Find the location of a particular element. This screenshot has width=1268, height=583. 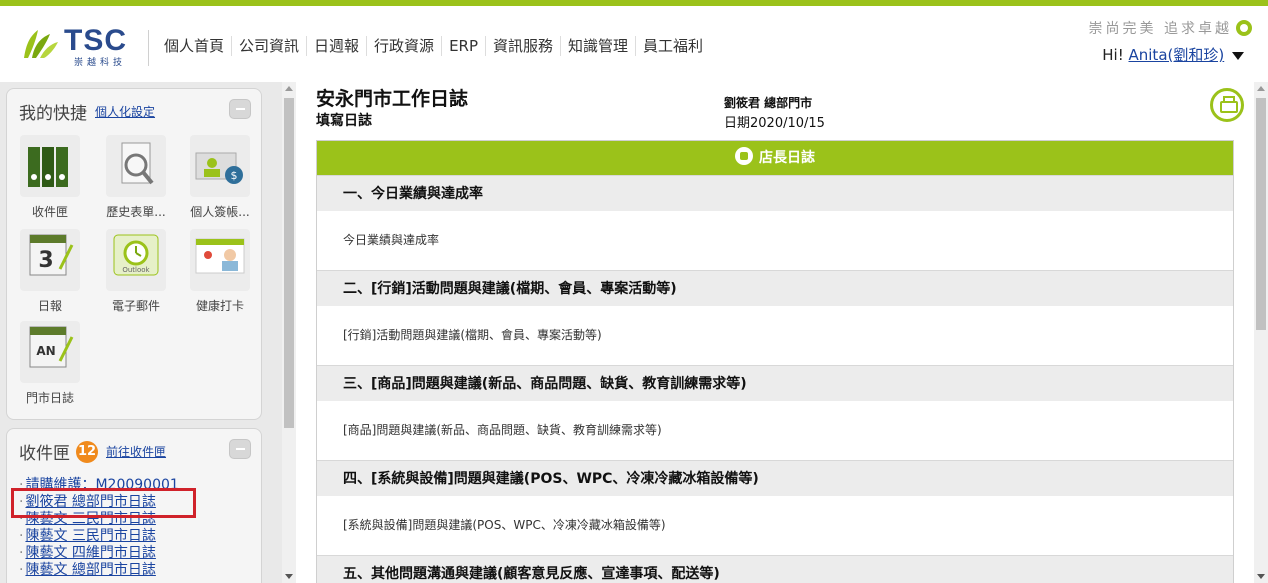

nav-company-info: 公司資訊 is located at coordinates (270, 46).